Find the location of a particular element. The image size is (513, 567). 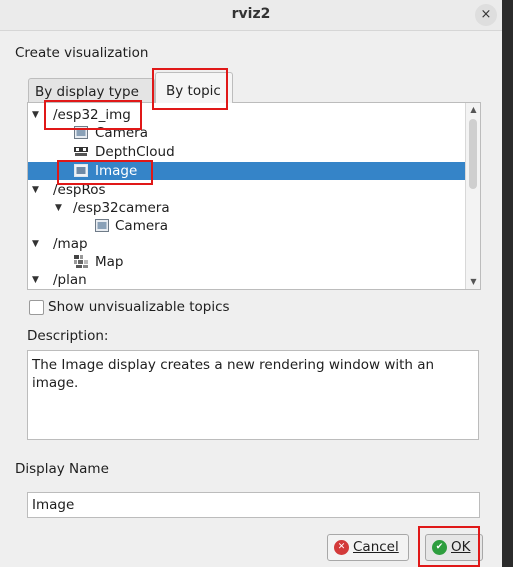

display-name-label: Display Name is located at coordinates (62, 469).